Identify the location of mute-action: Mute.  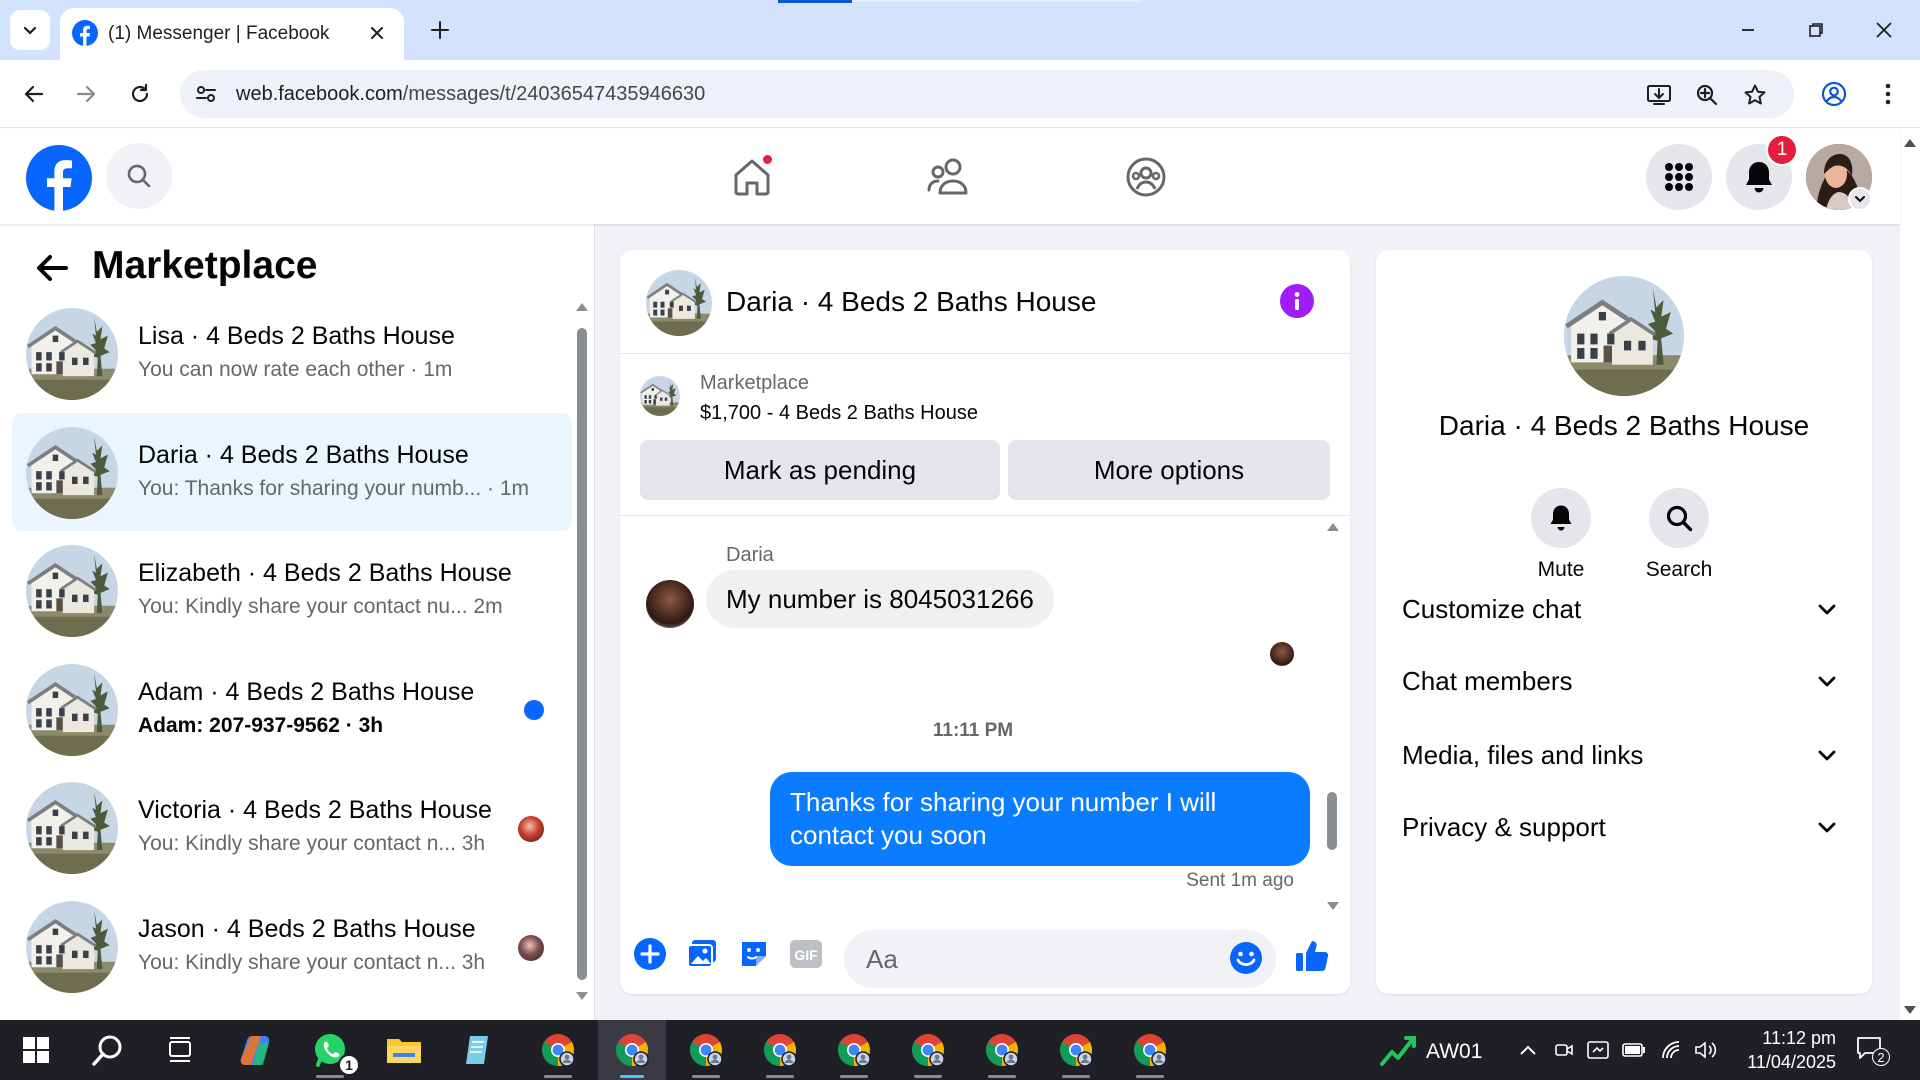
(1561, 535).